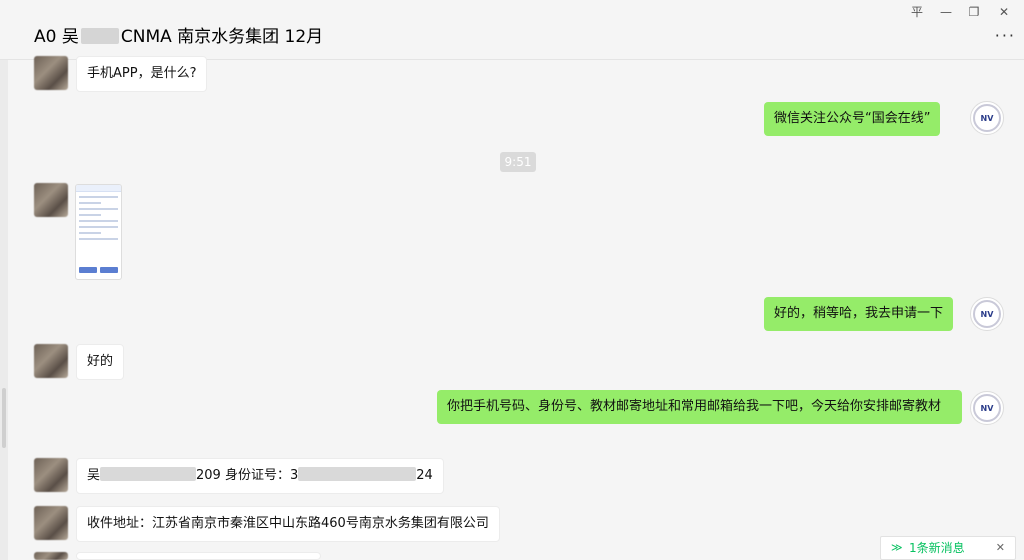 The image size is (1024, 560). What do you see at coordinates (512, 30) in the screenshot?
I see `chat-header: A0 吴 CNMA 南京水务集团 12月 平 — ❐ ✕ ···` at bounding box center [512, 30].